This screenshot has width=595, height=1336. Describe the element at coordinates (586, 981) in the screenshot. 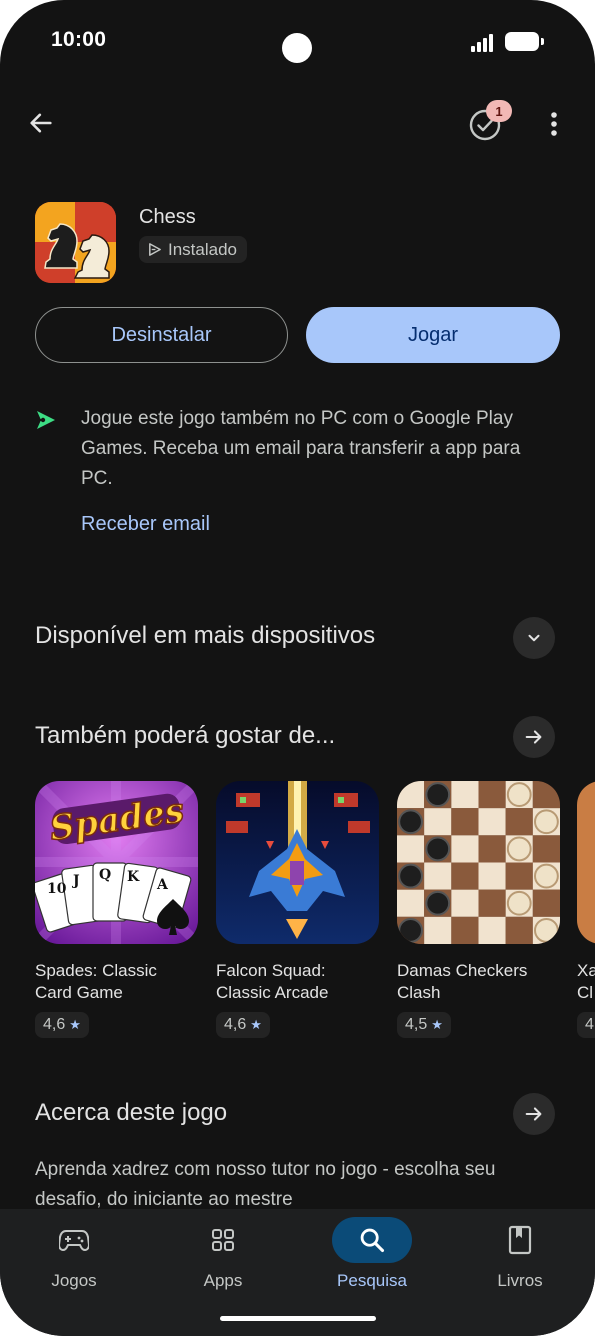

I see `card-title: Xa Cl` at that location.